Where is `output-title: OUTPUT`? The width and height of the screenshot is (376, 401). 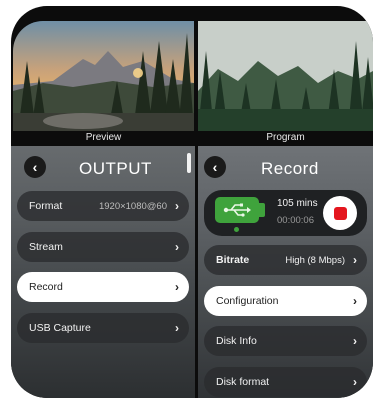 output-title: OUTPUT is located at coordinates (115, 168).